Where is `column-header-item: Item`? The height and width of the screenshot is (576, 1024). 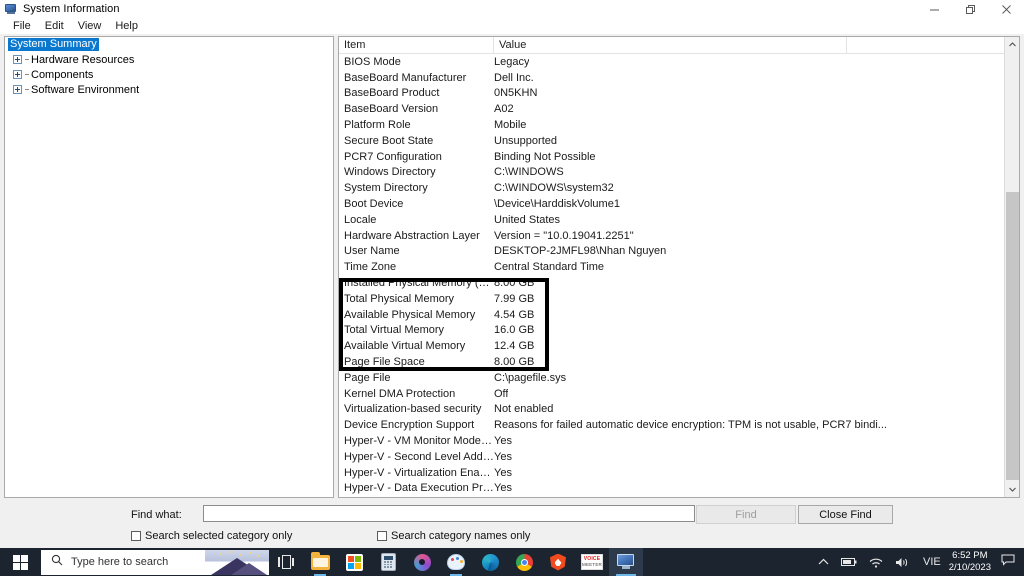 column-header-item: Item is located at coordinates (416, 45).